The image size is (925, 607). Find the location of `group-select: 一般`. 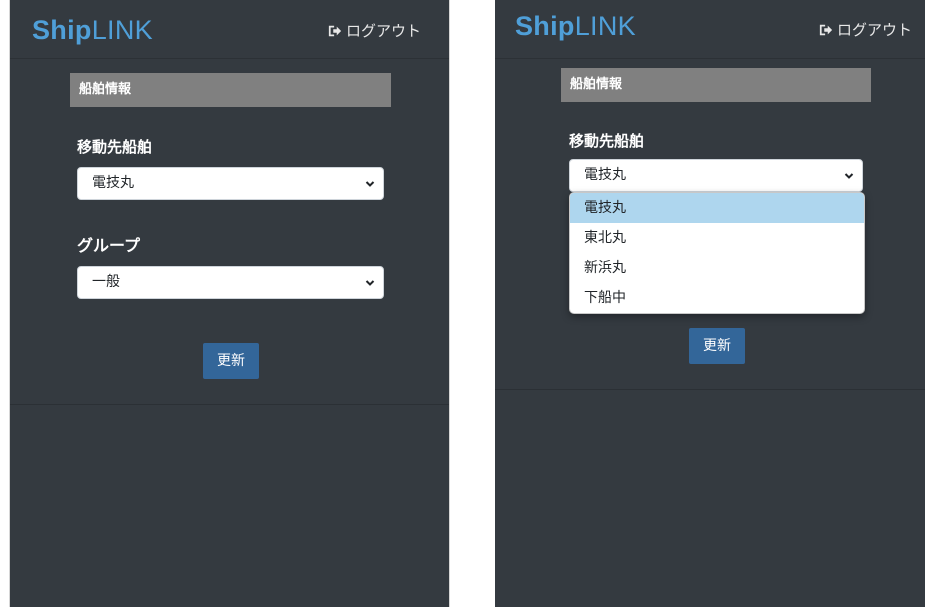

group-select: 一般 is located at coordinates (230, 282).